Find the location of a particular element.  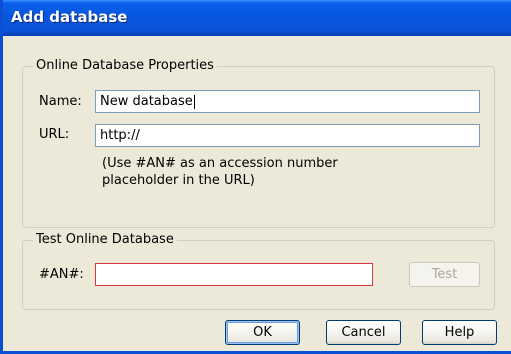

ok-button: OK is located at coordinates (262, 332).